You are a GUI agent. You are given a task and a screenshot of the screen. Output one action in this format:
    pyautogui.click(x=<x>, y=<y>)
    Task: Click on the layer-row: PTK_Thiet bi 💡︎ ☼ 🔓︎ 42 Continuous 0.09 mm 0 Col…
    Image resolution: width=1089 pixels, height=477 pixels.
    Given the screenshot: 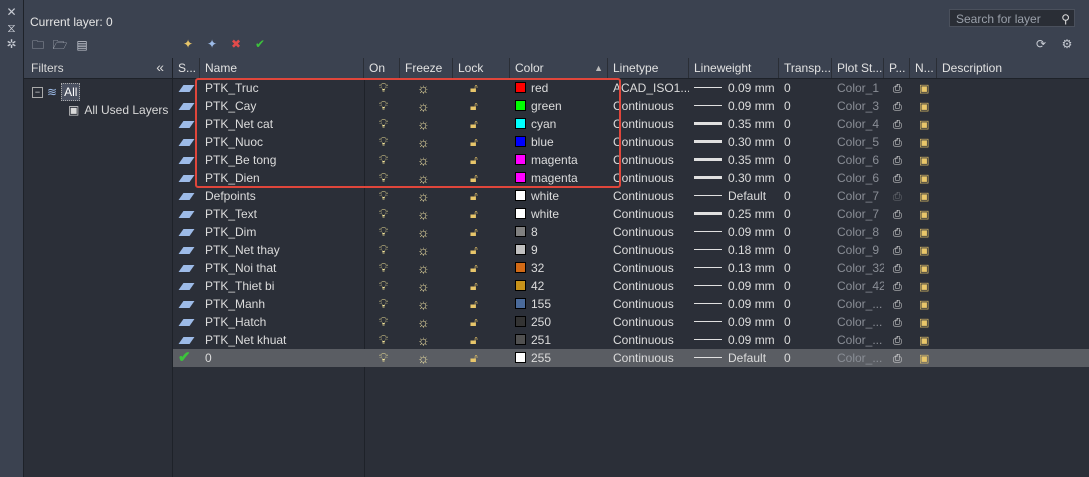 What is the action you would take?
    pyautogui.click(x=631, y=286)
    